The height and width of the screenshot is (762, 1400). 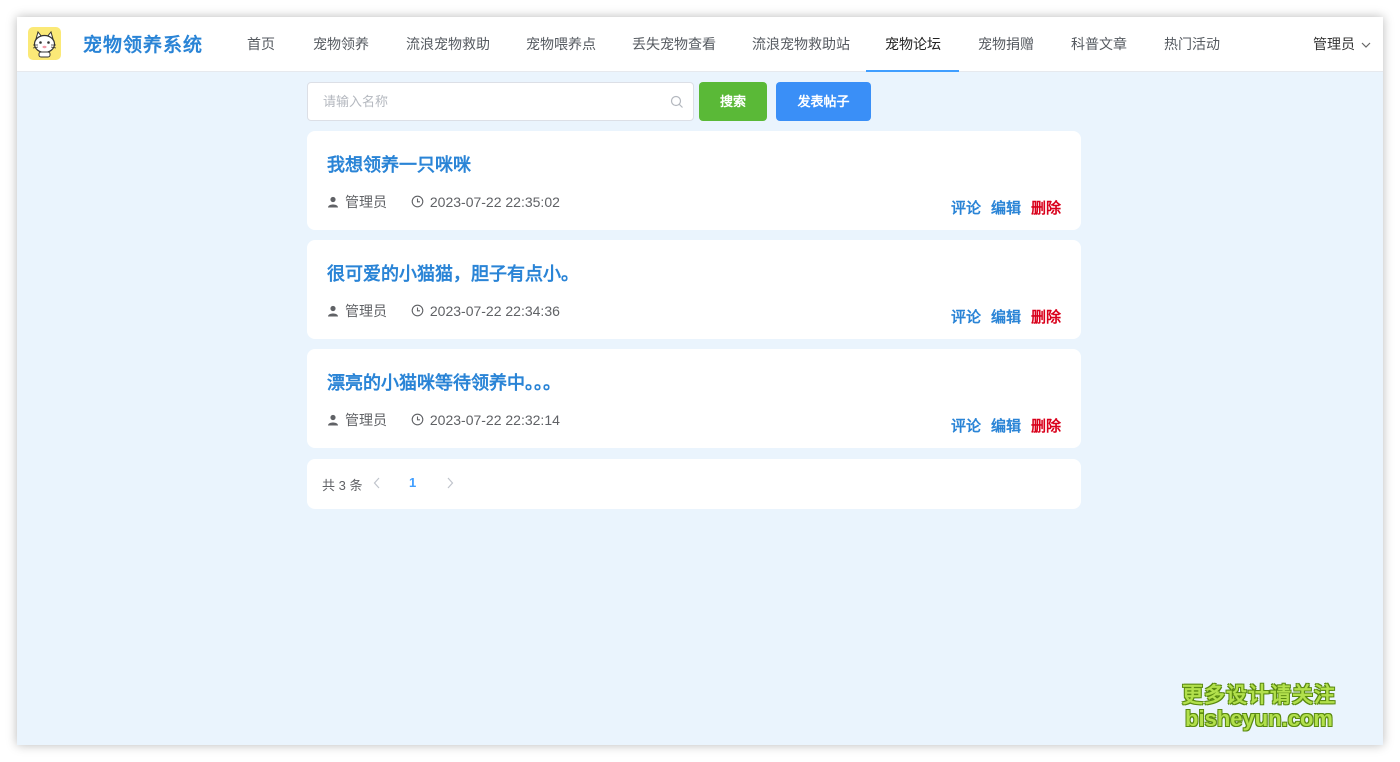 I want to click on watermark: 更多设计请关注 bisheyun.com, so click(x=1259, y=708).